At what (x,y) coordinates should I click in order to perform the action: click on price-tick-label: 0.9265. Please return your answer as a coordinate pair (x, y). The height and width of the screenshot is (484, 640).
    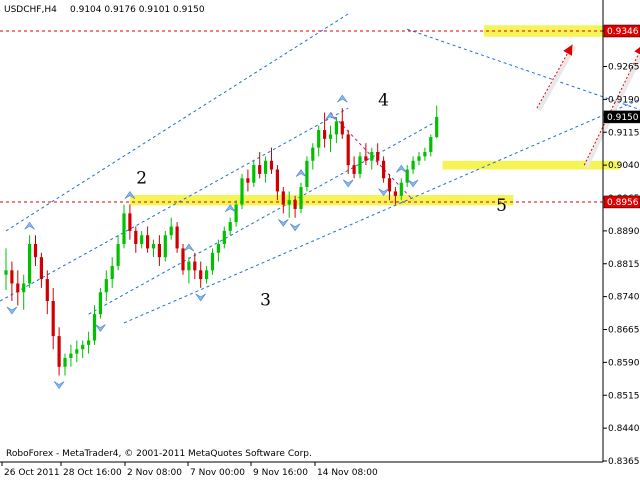
    Looking at the image, I should click on (624, 68).